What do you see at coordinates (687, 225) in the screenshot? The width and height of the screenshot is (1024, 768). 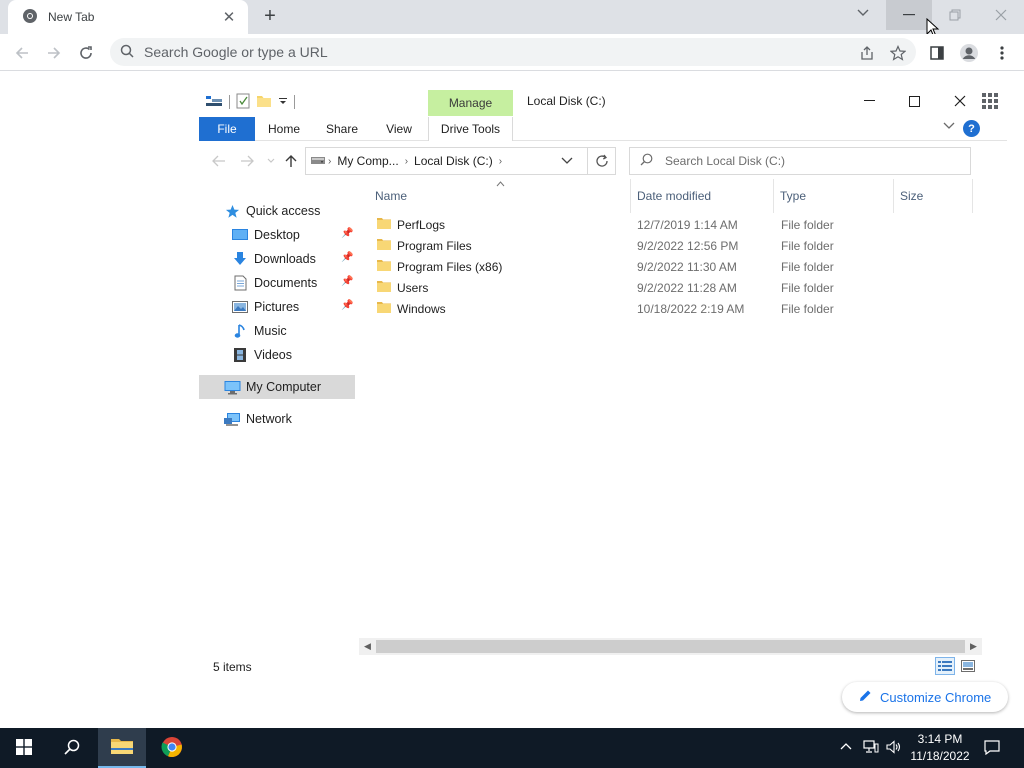 I see `file-date: 12/7/2019 1:14 AM` at bounding box center [687, 225].